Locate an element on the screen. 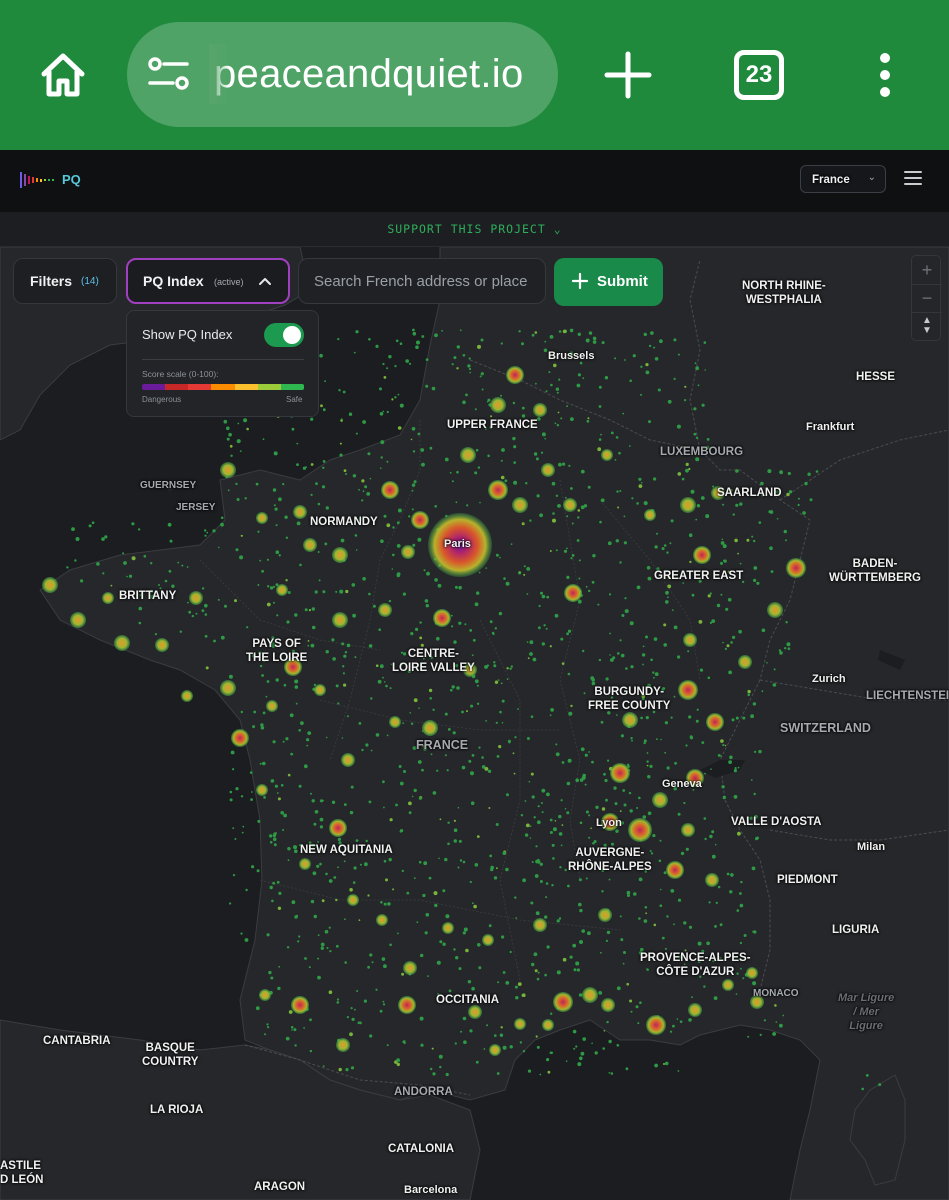  url-bar: peaceandquiet.io is located at coordinates (342, 74).